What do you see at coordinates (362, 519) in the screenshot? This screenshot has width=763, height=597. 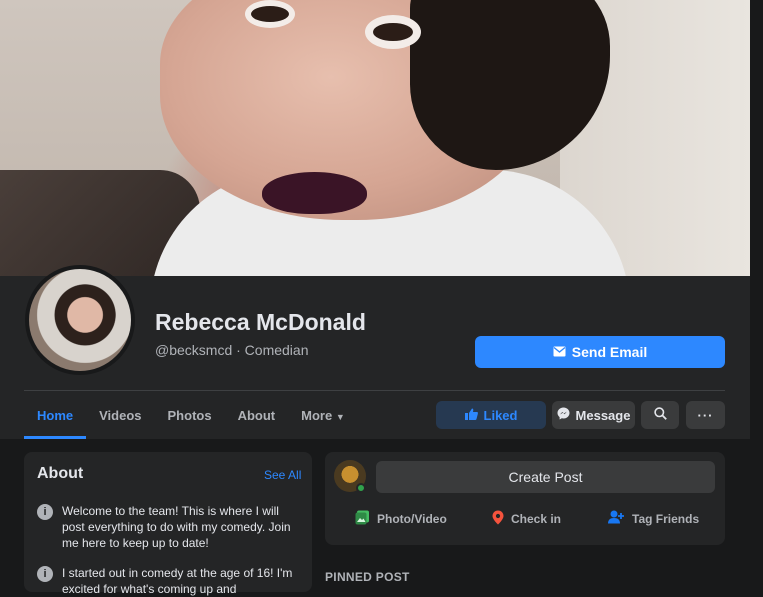 I see `photo-icon` at bounding box center [362, 519].